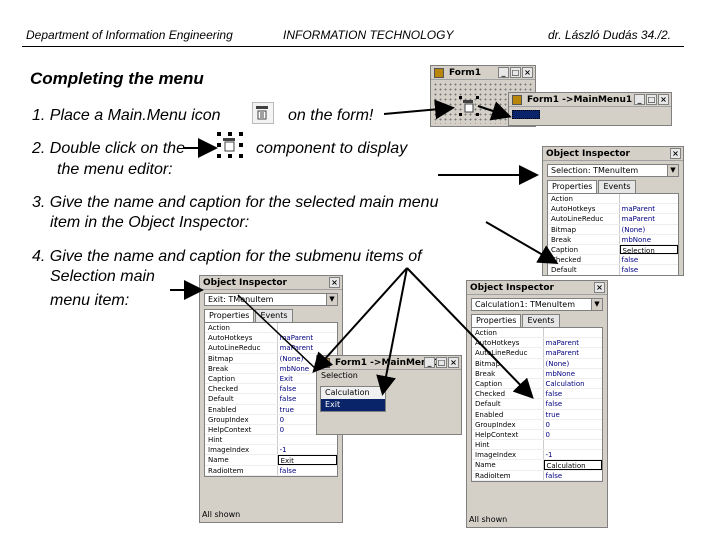  I want to click on oi-object-selector: Calculation1: TMenuItem ▼, so click(537, 304).